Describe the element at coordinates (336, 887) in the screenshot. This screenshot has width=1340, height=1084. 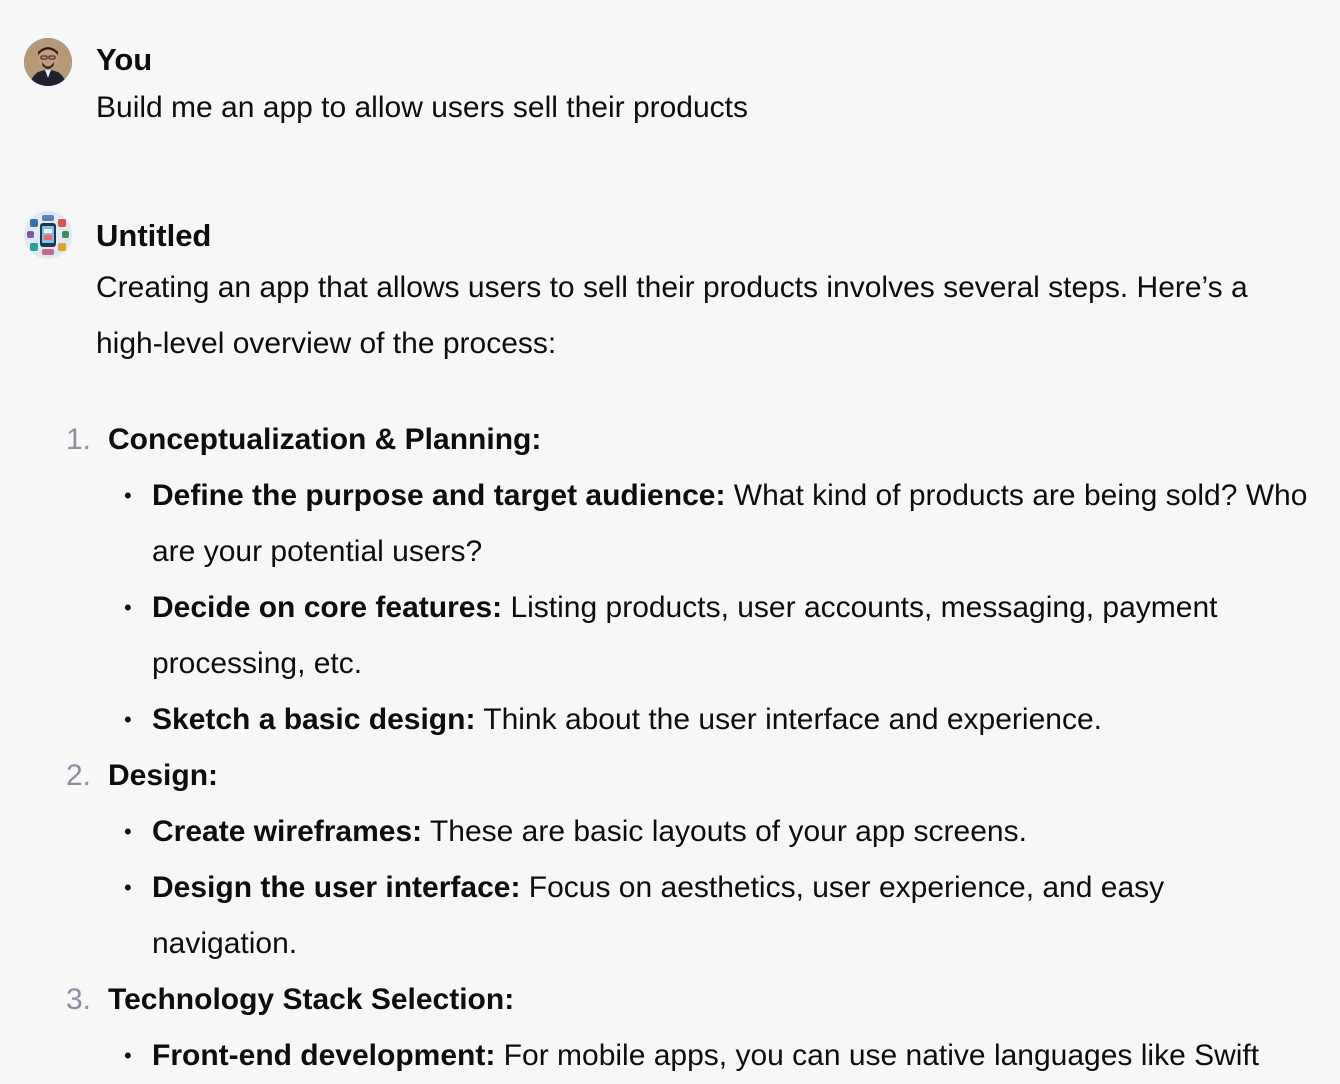
I see `sub-item-label: Design the user interface:` at that location.